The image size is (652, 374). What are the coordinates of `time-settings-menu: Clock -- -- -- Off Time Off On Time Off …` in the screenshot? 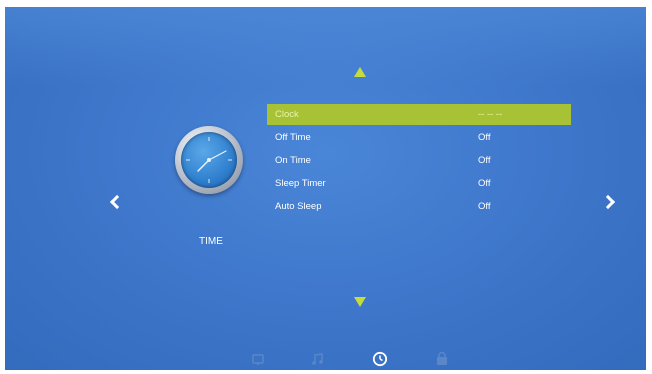 It's located at (419, 161).